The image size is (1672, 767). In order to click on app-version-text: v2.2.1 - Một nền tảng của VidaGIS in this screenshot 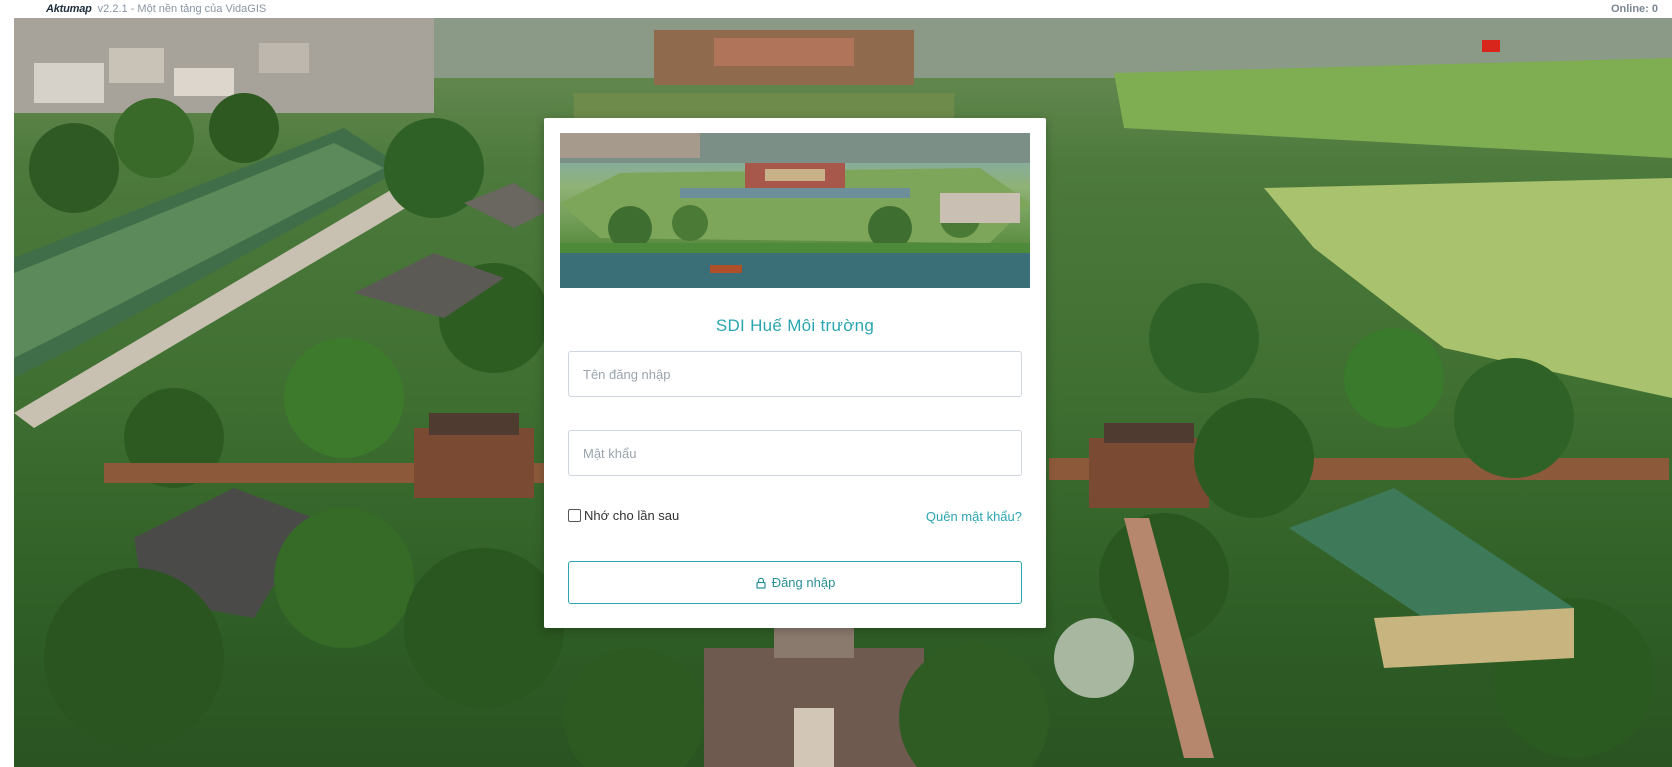, I will do `click(182, 9)`.